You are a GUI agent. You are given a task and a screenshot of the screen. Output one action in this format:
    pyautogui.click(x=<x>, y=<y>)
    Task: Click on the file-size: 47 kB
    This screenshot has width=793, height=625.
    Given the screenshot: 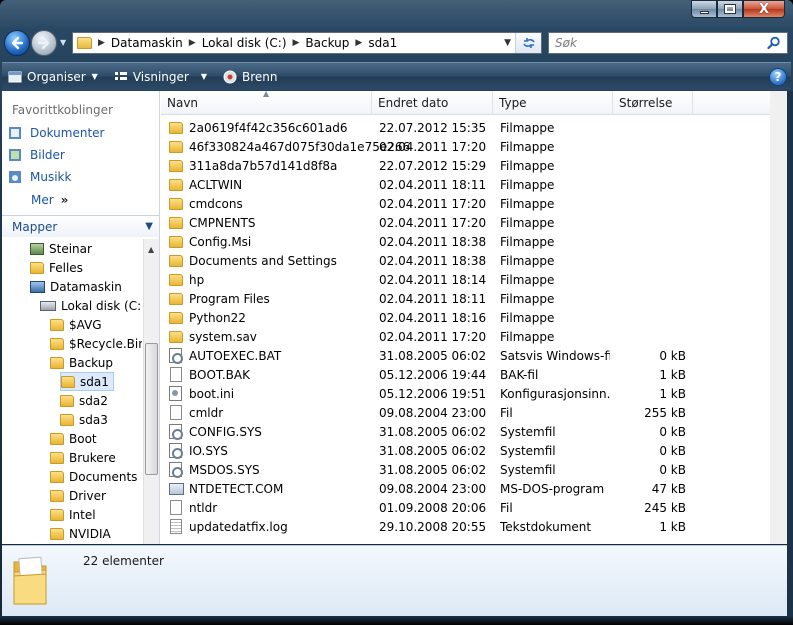 What is the action you would take?
    pyautogui.click(x=668, y=488)
    